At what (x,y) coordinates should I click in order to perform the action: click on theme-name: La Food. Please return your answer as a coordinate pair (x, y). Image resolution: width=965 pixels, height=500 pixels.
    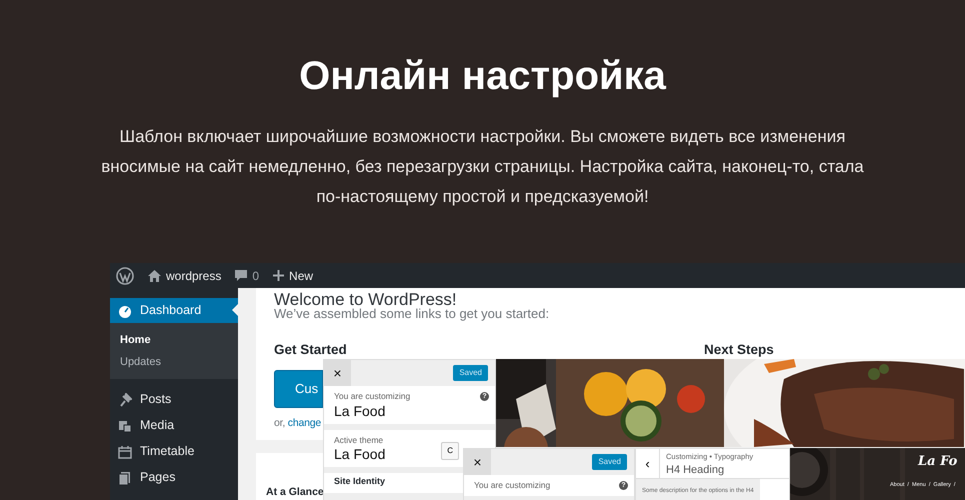
    Looking at the image, I should click on (360, 455).